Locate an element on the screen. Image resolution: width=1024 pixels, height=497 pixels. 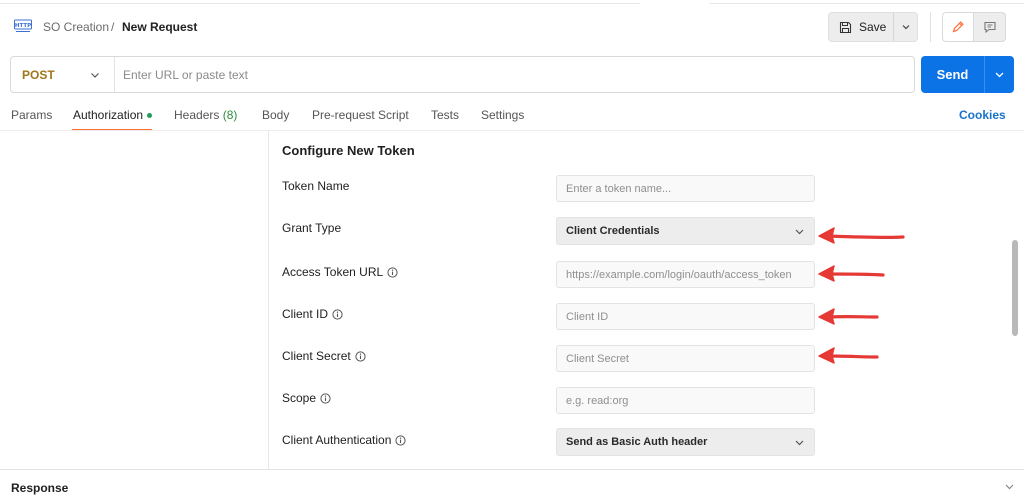
annotation-arrow-grant-type is located at coordinates (861, 235).